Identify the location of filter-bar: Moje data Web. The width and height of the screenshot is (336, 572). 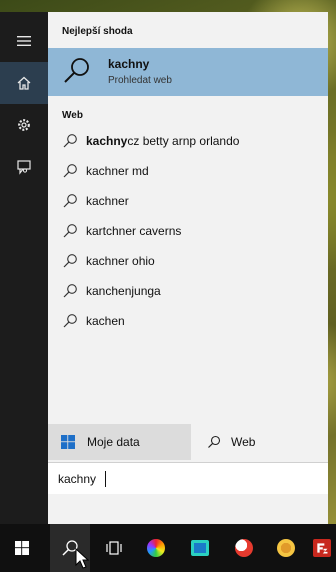
(188, 442).